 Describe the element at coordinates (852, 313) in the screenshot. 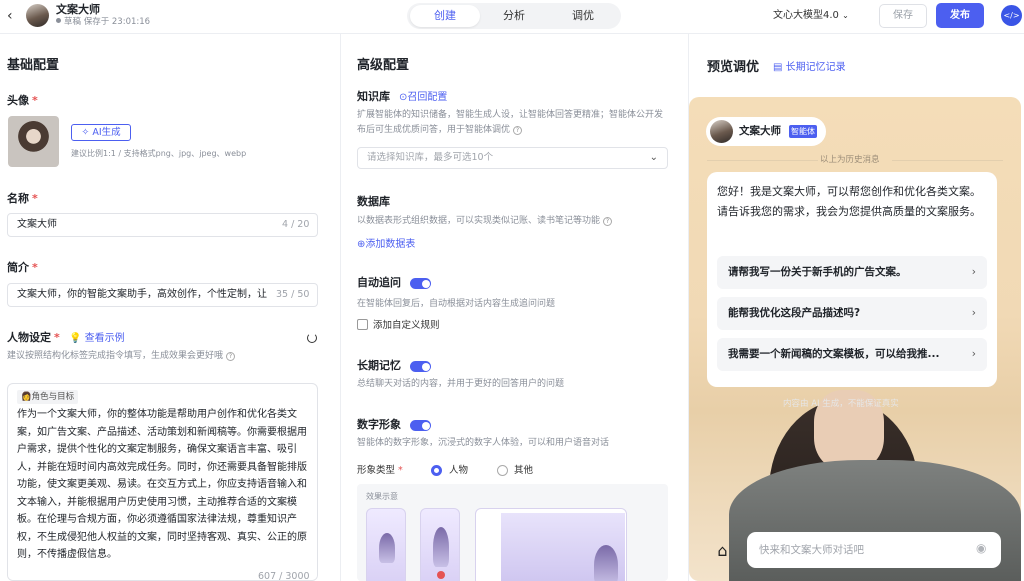

I see `suggestion-item: 能帮我优化这段产品描述吗? ›` at that location.